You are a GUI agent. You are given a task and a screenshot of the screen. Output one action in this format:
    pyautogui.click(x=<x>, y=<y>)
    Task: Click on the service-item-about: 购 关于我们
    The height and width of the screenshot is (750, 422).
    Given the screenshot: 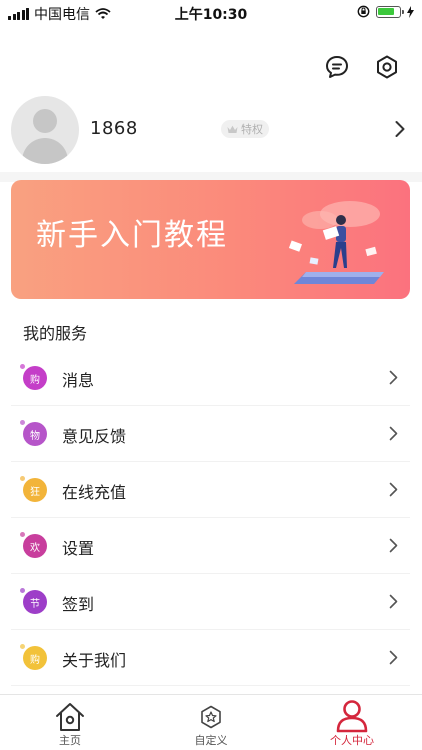 What is the action you would take?
    pyautogui.click(x=210, y=658)
    